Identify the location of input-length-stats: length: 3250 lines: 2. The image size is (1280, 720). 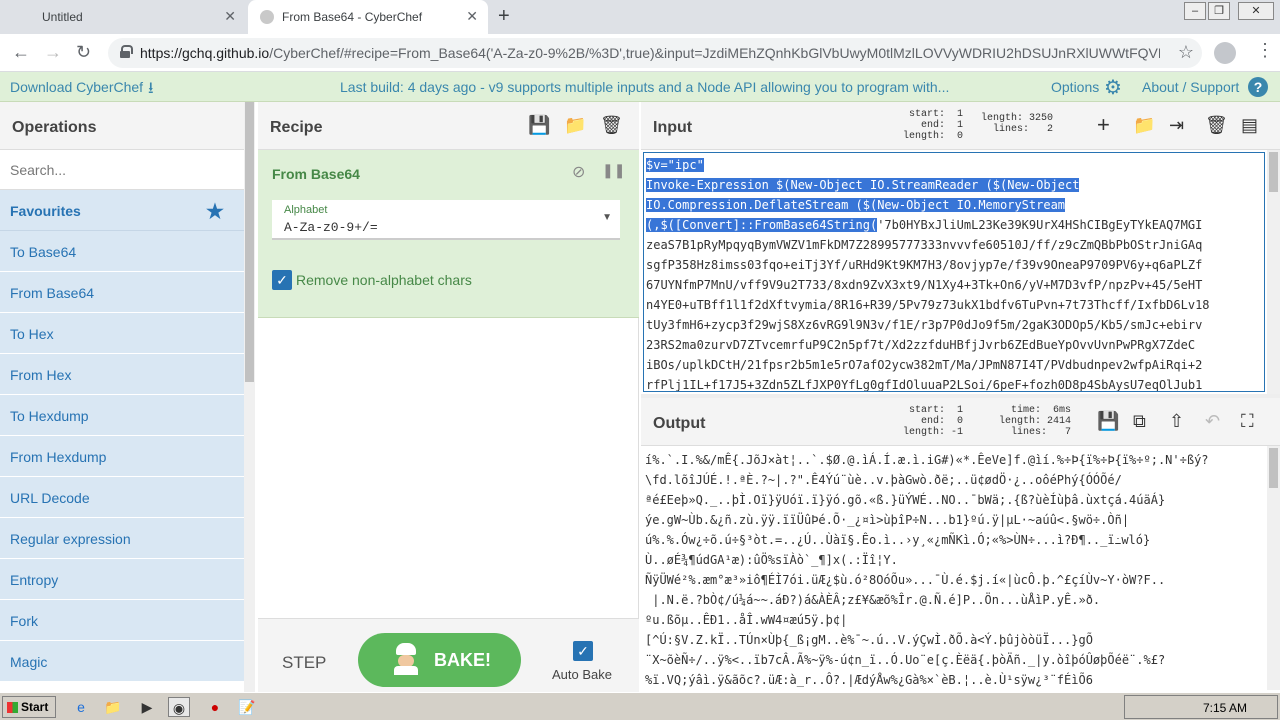
(1016, 124).